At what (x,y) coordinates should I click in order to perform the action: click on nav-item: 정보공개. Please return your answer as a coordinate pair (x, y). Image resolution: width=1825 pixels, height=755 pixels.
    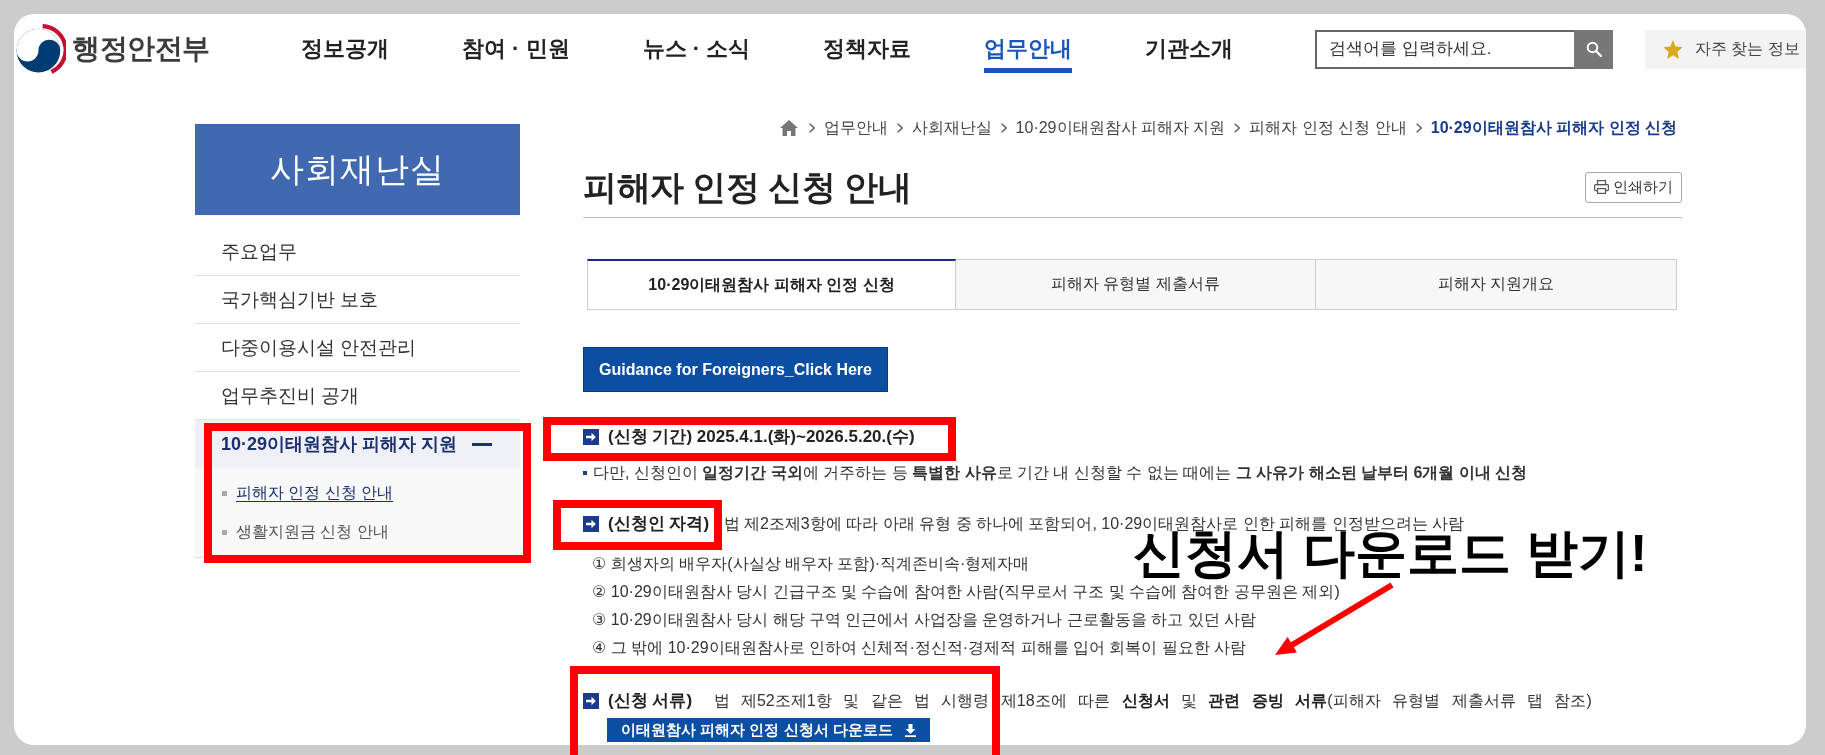
    Looking at the image, I should click on (345, 49).